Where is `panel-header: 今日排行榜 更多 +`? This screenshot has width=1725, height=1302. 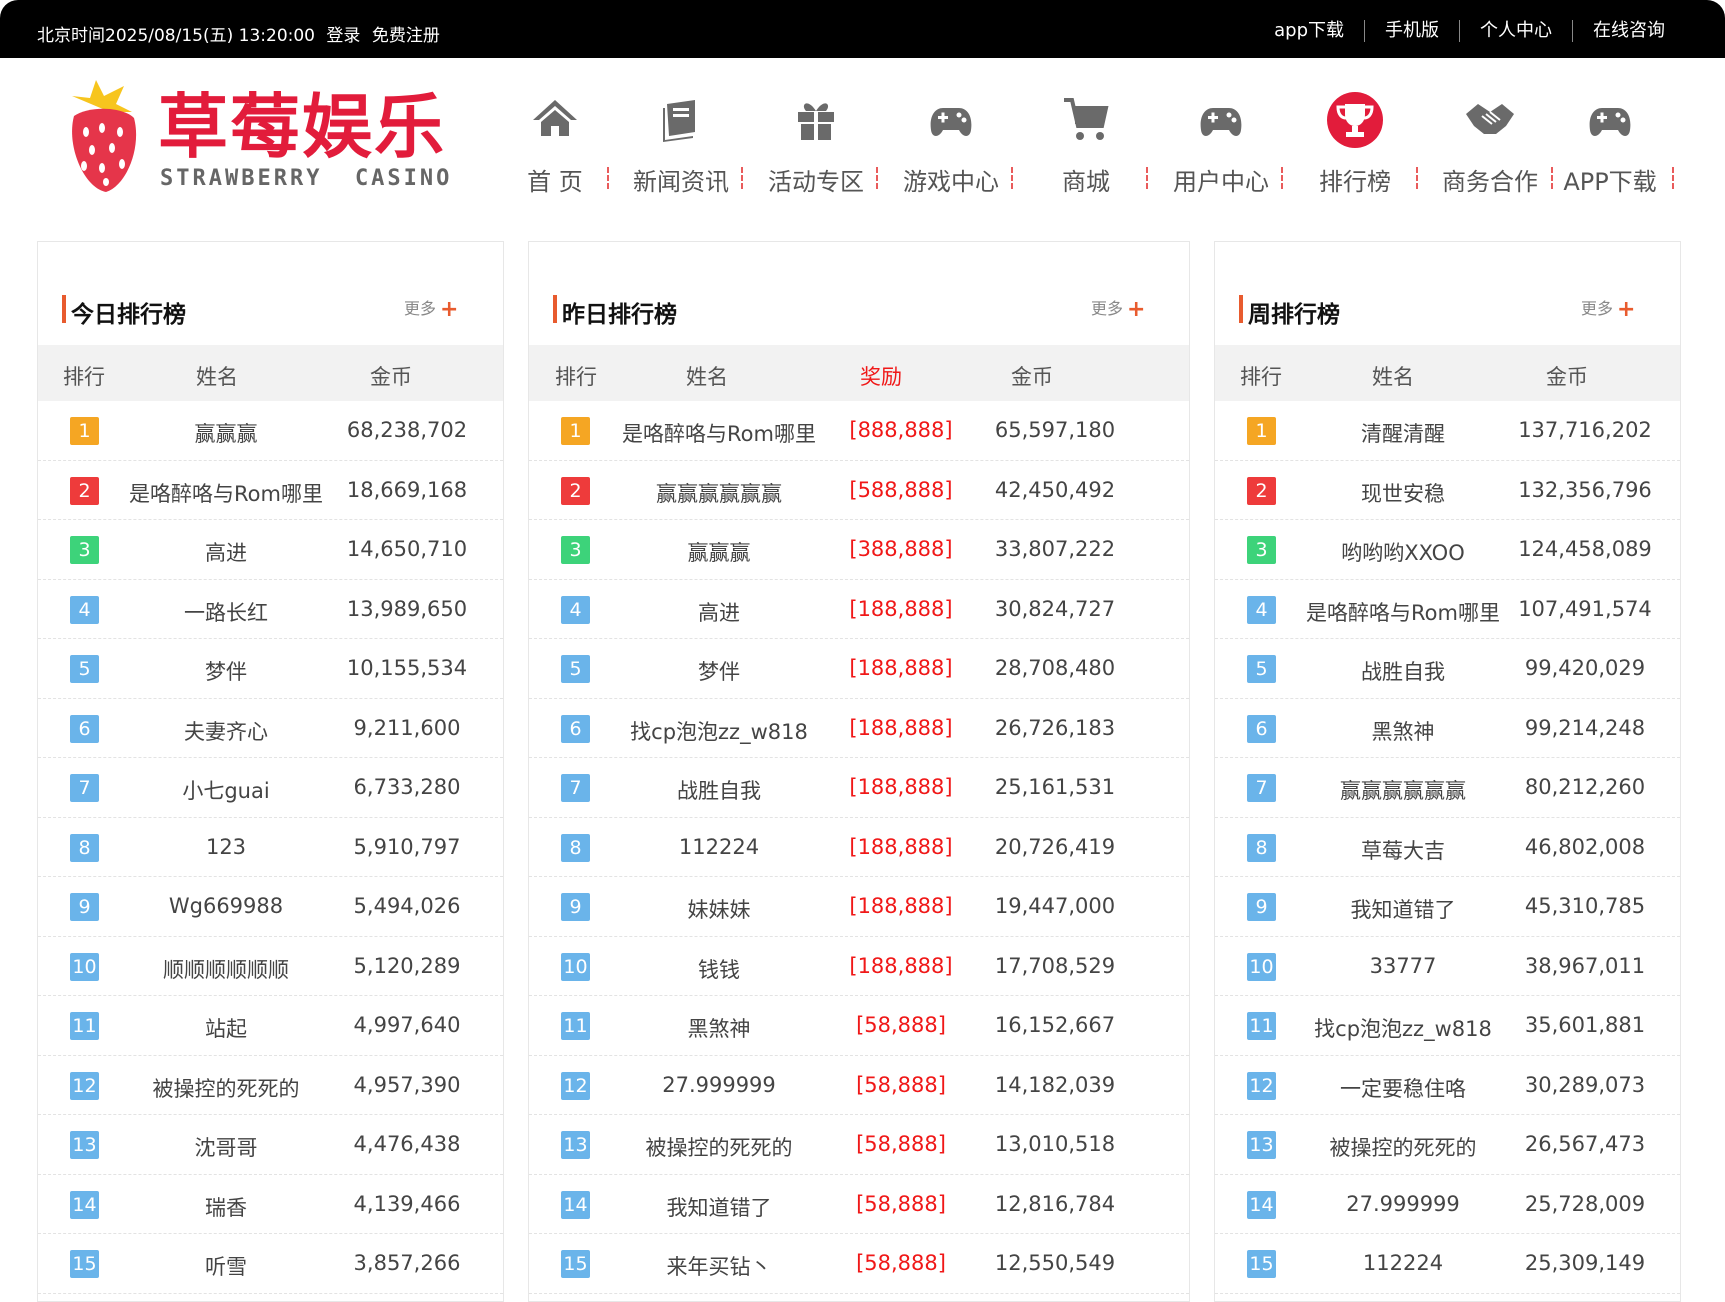 panel-header: 今日排行榜 更多 + is located at coordinates (270, 293).